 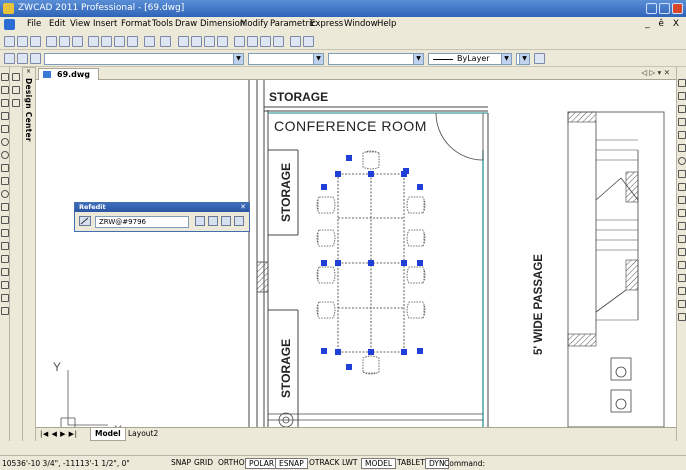 I want to click on edit-reference-icon, so click(x=85, y=221).